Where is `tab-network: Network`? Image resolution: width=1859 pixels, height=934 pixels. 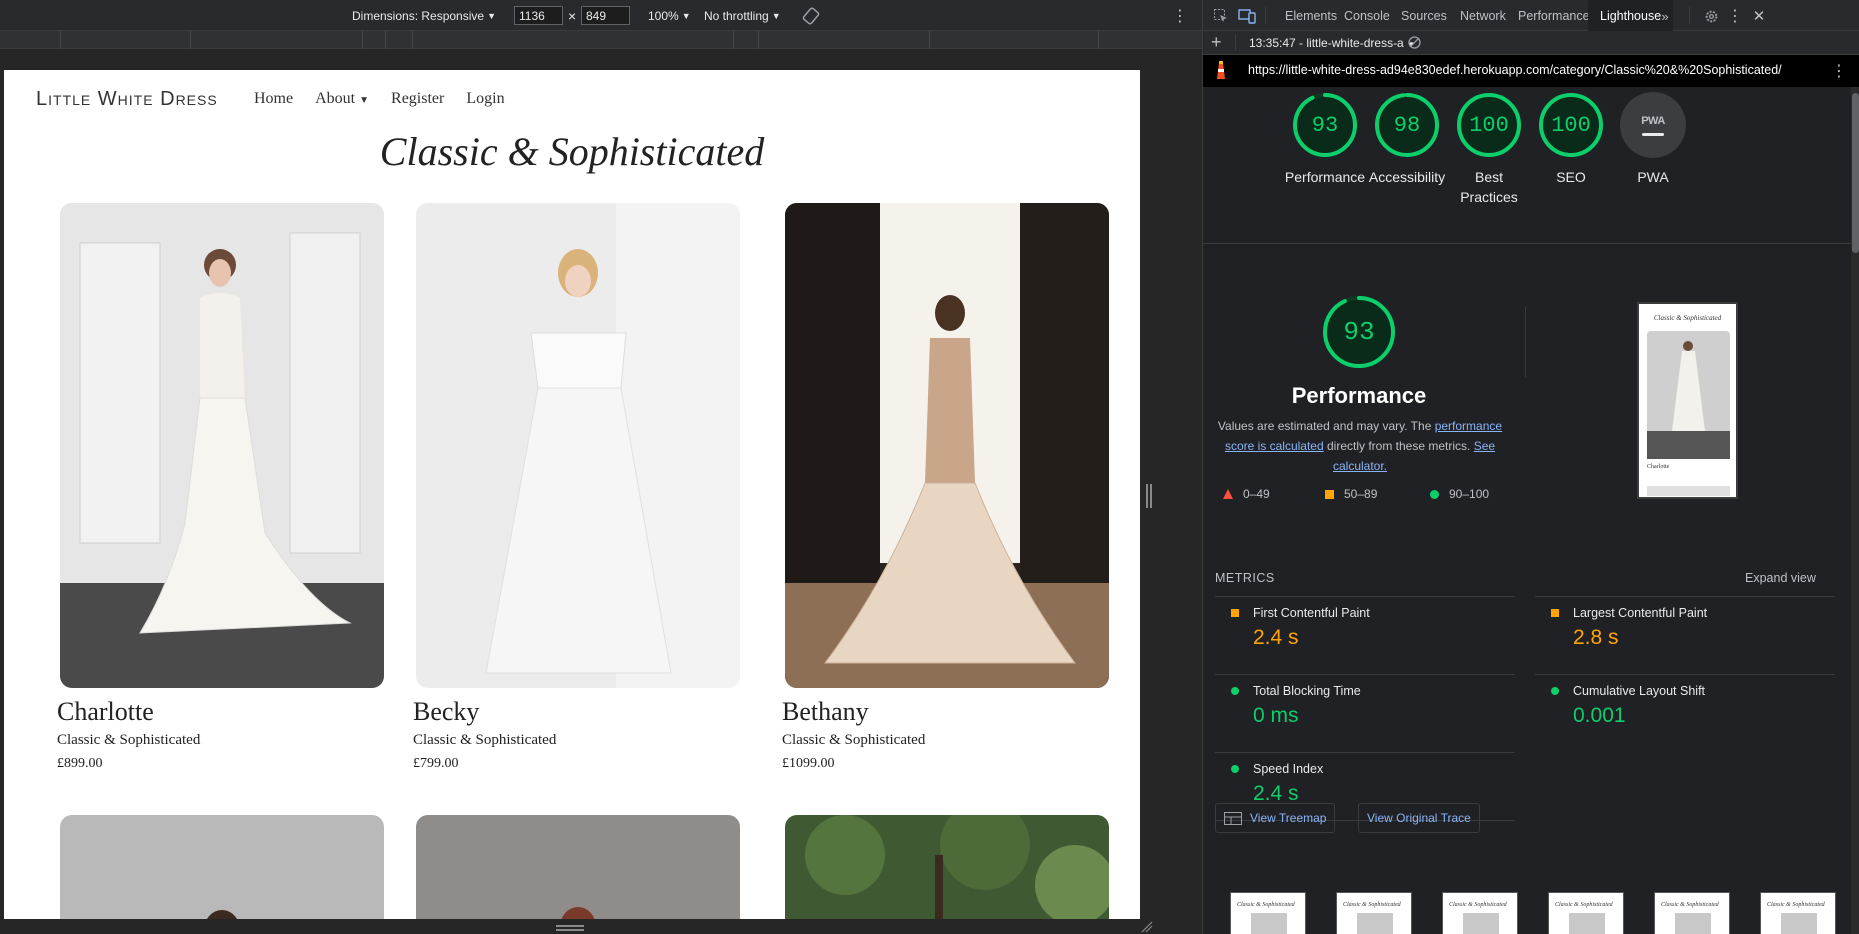 tab-network: Network is located at coordinates (1483, 15).